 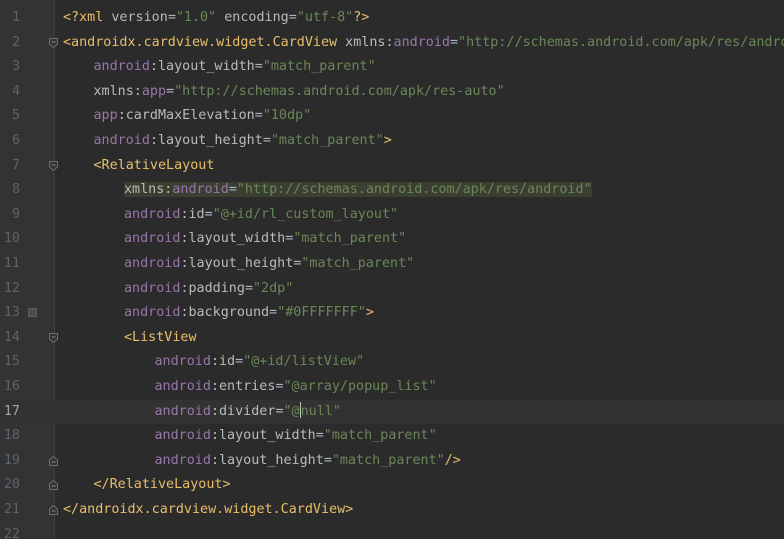 I want to click on code-text: </RelativeLayout>, so click(x=162, y=485).